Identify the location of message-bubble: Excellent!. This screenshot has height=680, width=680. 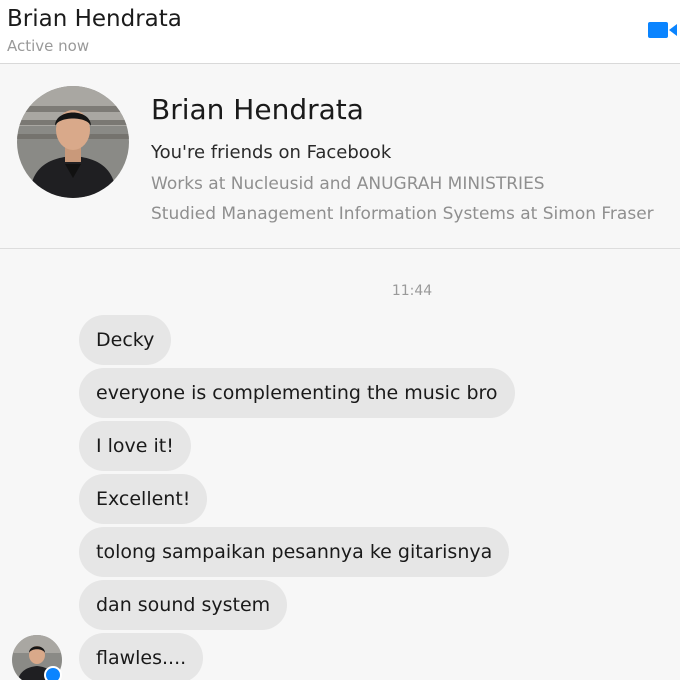
(143, 499).